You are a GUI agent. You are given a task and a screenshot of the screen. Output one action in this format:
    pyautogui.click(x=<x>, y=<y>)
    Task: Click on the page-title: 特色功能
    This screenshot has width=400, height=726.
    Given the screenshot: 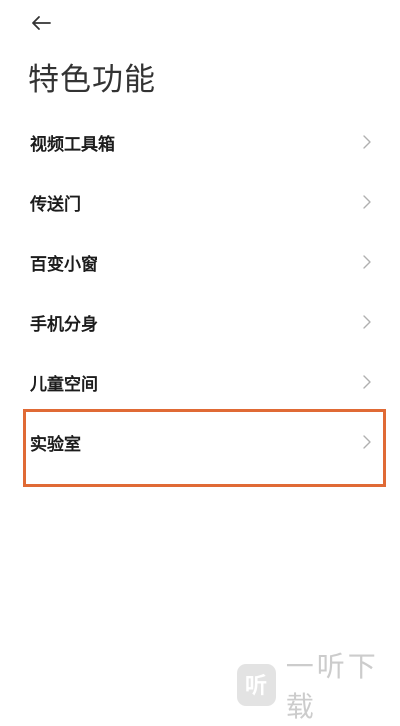 What is the action you would take?
    pyautogui.click(x=92, y=80)
    